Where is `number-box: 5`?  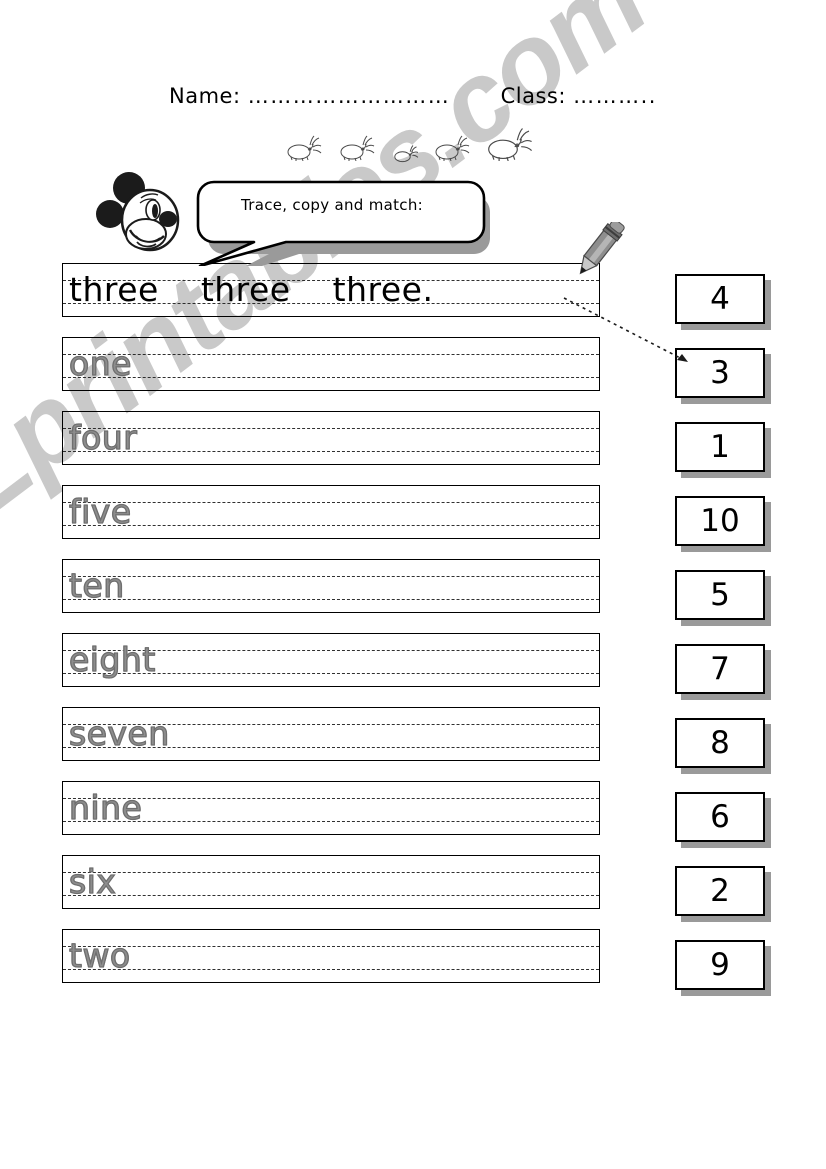 number-box: 5 is located at coordinates (720, 595).